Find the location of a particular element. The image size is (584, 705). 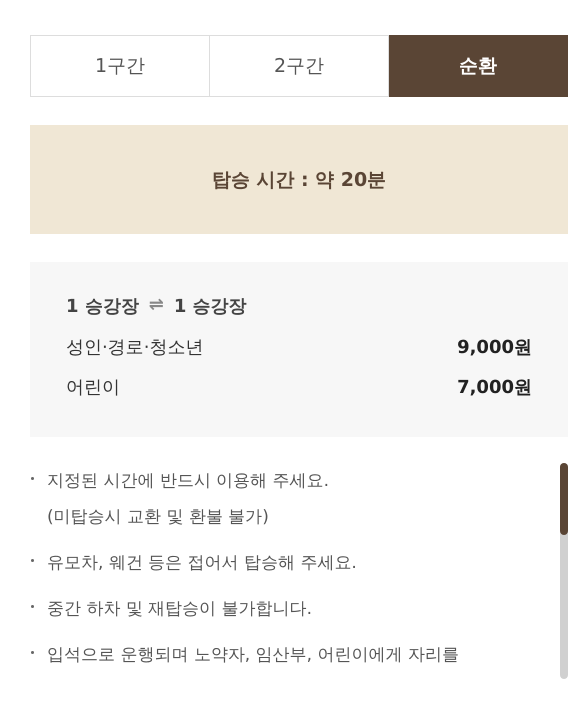

fare-price: 9,000원 is located at coordinates (494, 348).